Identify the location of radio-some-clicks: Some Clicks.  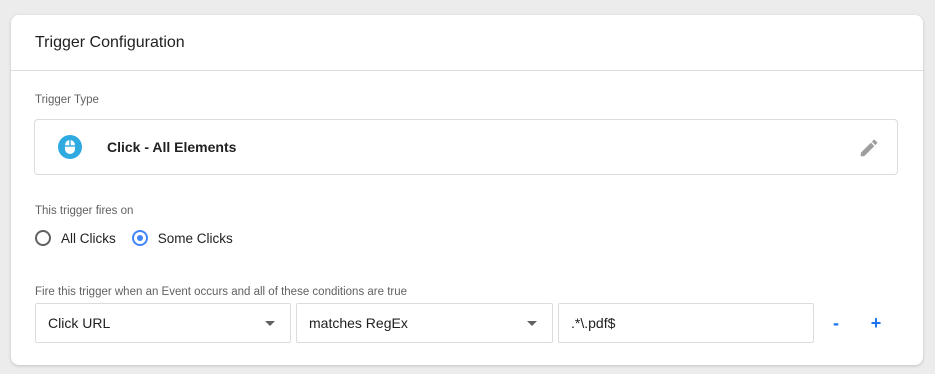
(182, 238).